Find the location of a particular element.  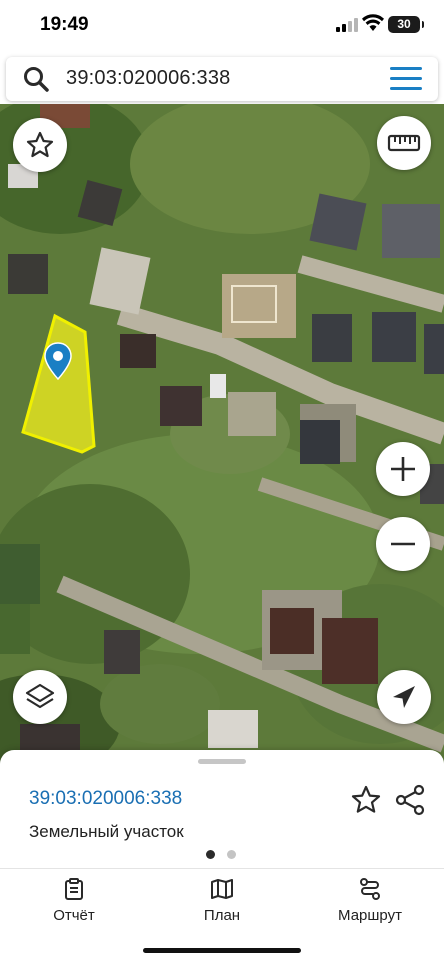

search-bar: 39:03:020006:338 is located at coordinates (222, 79).